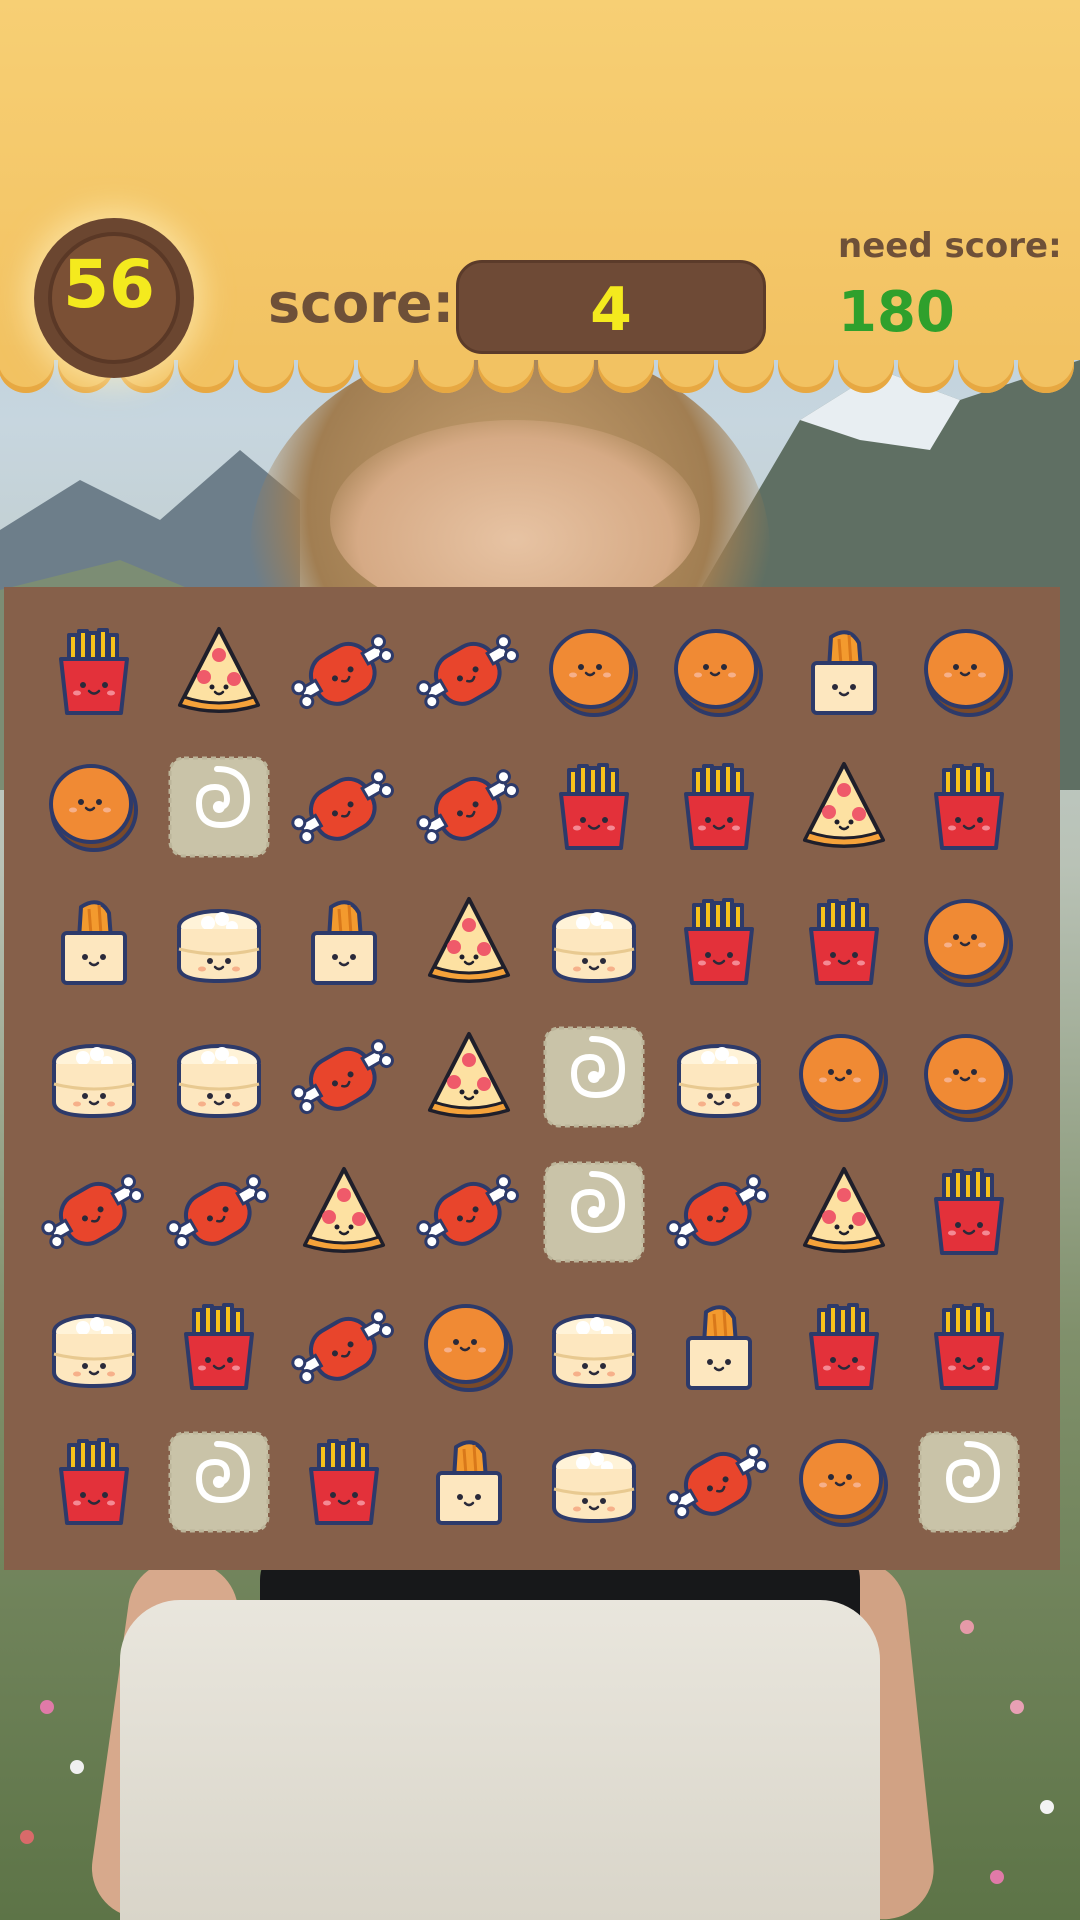 The height and width of the screenshot is (1920, 1080). Describe the element at coordinates (361, 303) in the screenshot. I see `score-label: score:` at that location.